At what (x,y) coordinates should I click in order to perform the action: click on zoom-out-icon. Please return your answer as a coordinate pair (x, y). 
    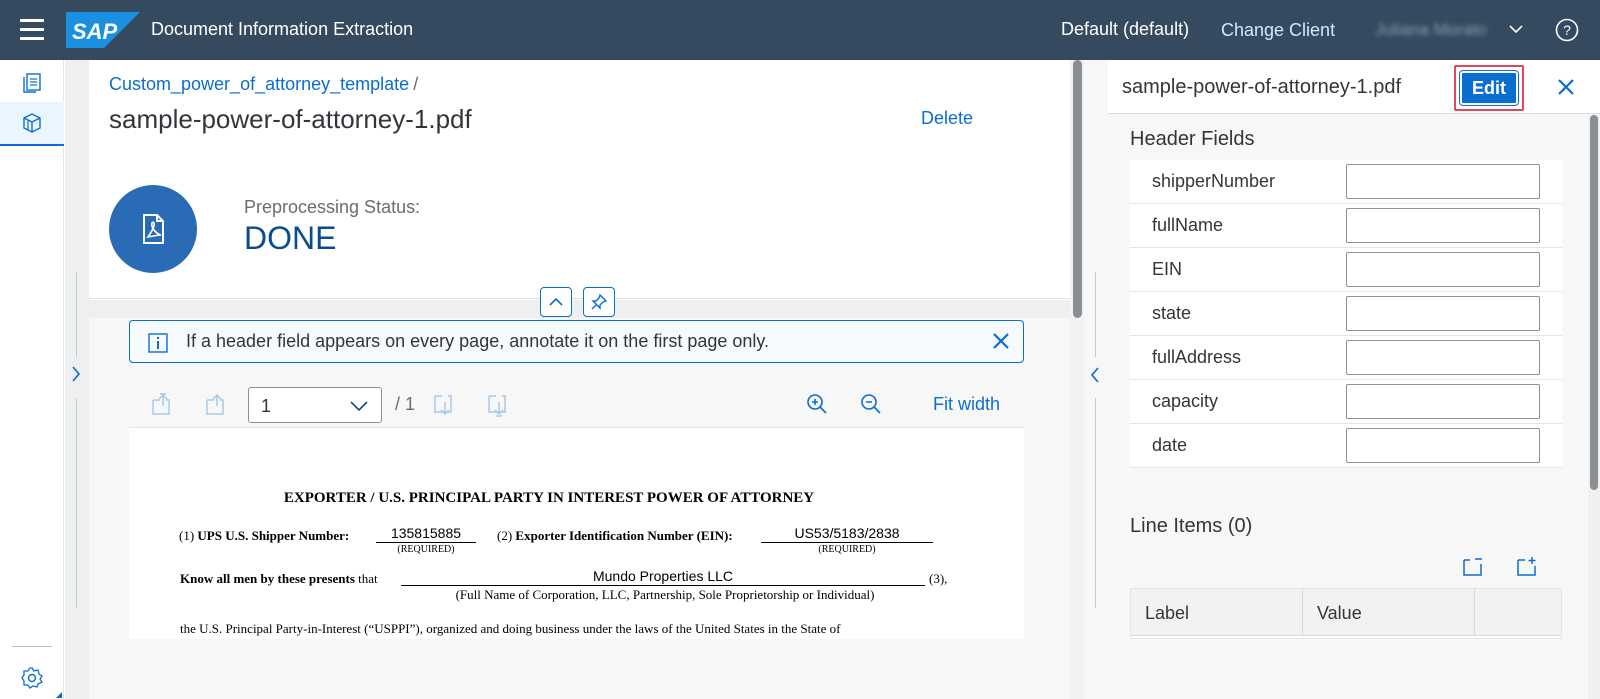
    Looking at the image, I should click on (871, 404).